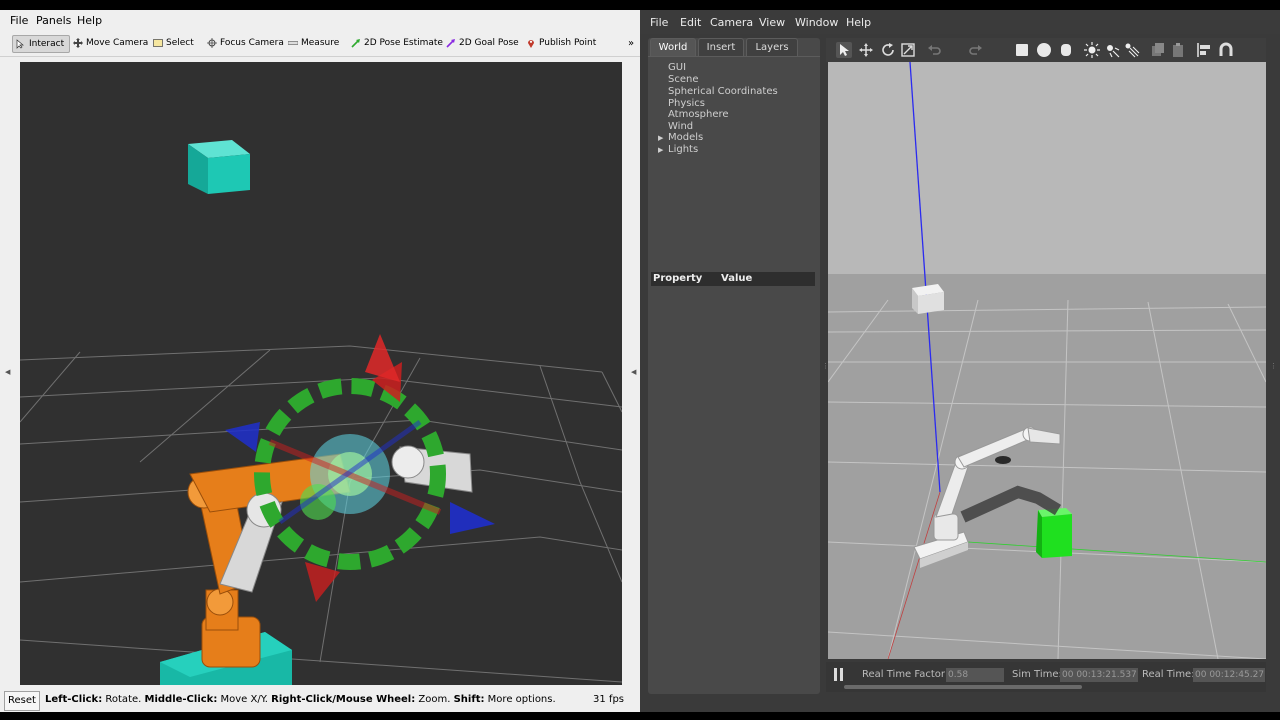  I want to click on hint-right-click-desc: Zoom., so click(434, 699).